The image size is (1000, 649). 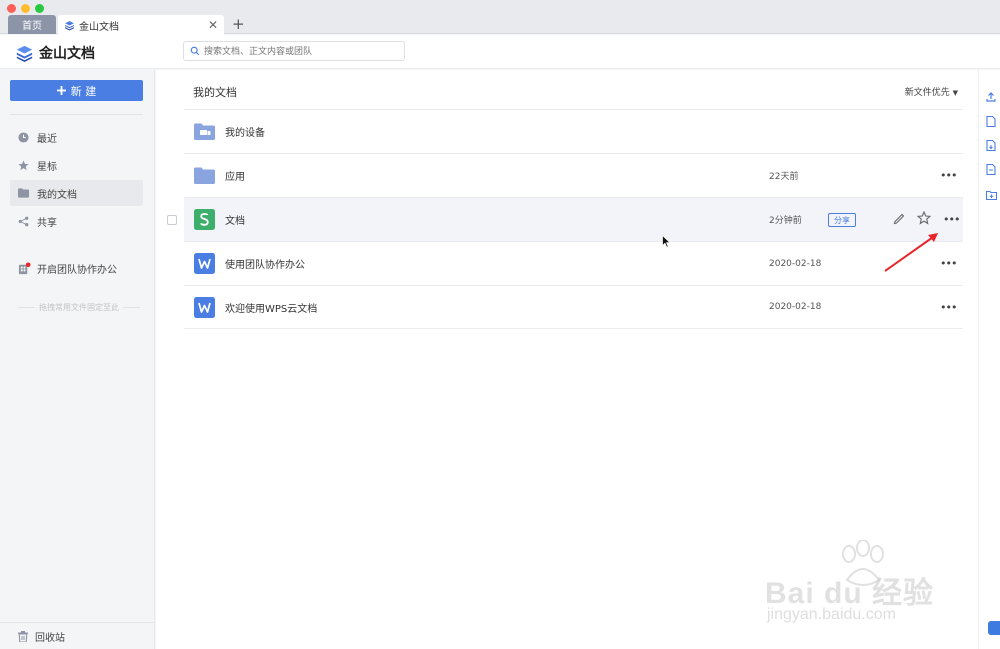 I want to click on tab-home: 首页, so click(x=32, y=24).